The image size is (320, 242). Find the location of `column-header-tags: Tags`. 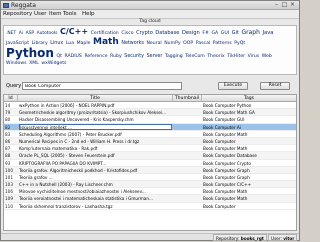

column-header-tags: Tags is located at coordinates (249, 98).